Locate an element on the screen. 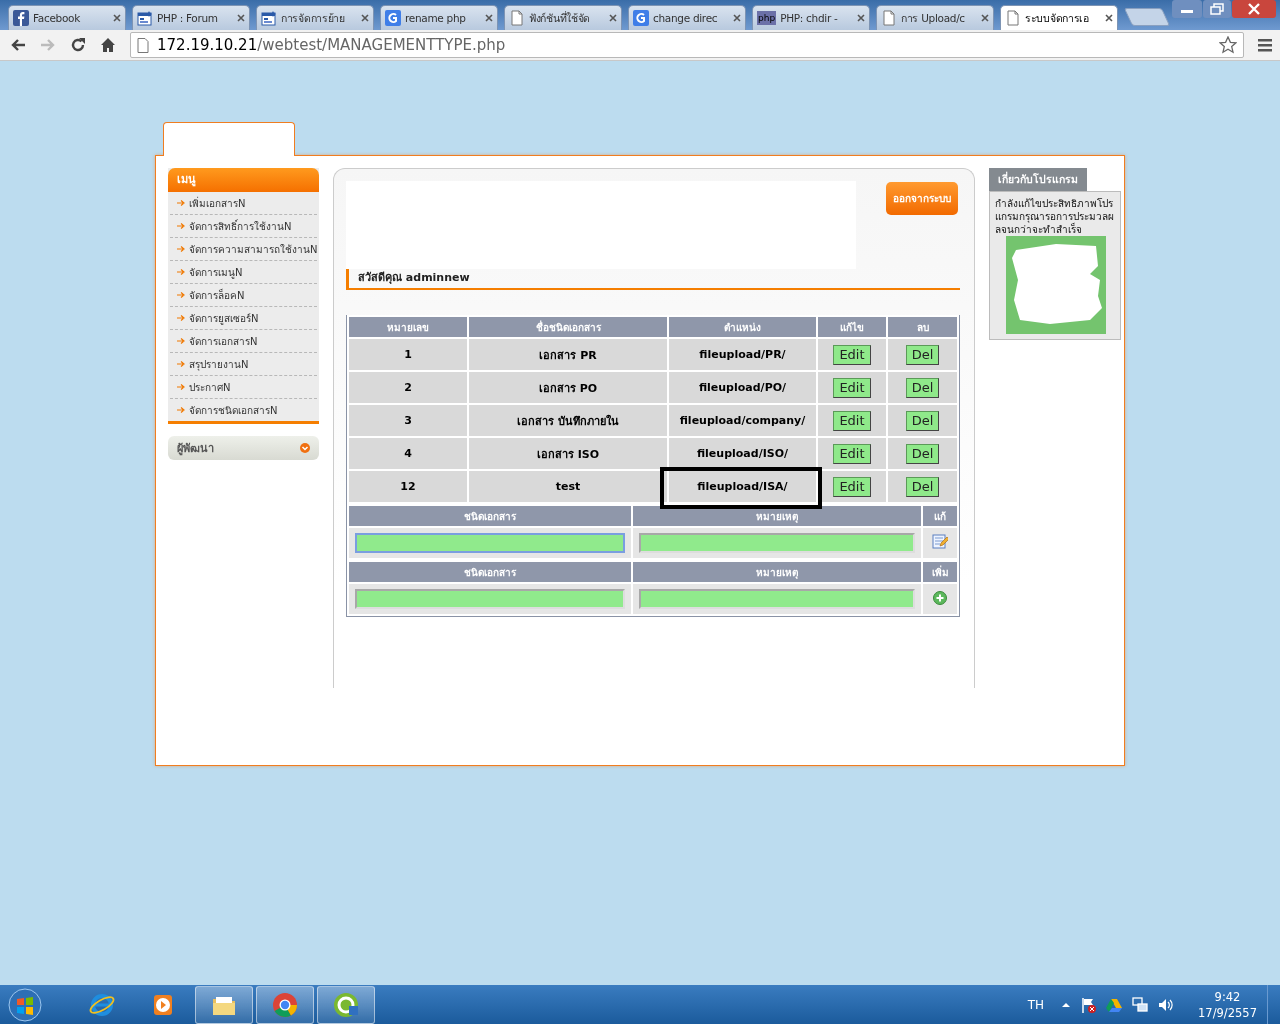 This screenshot has width=1280, height=1024. chrome-icon is located at coordinates (285, 1004).